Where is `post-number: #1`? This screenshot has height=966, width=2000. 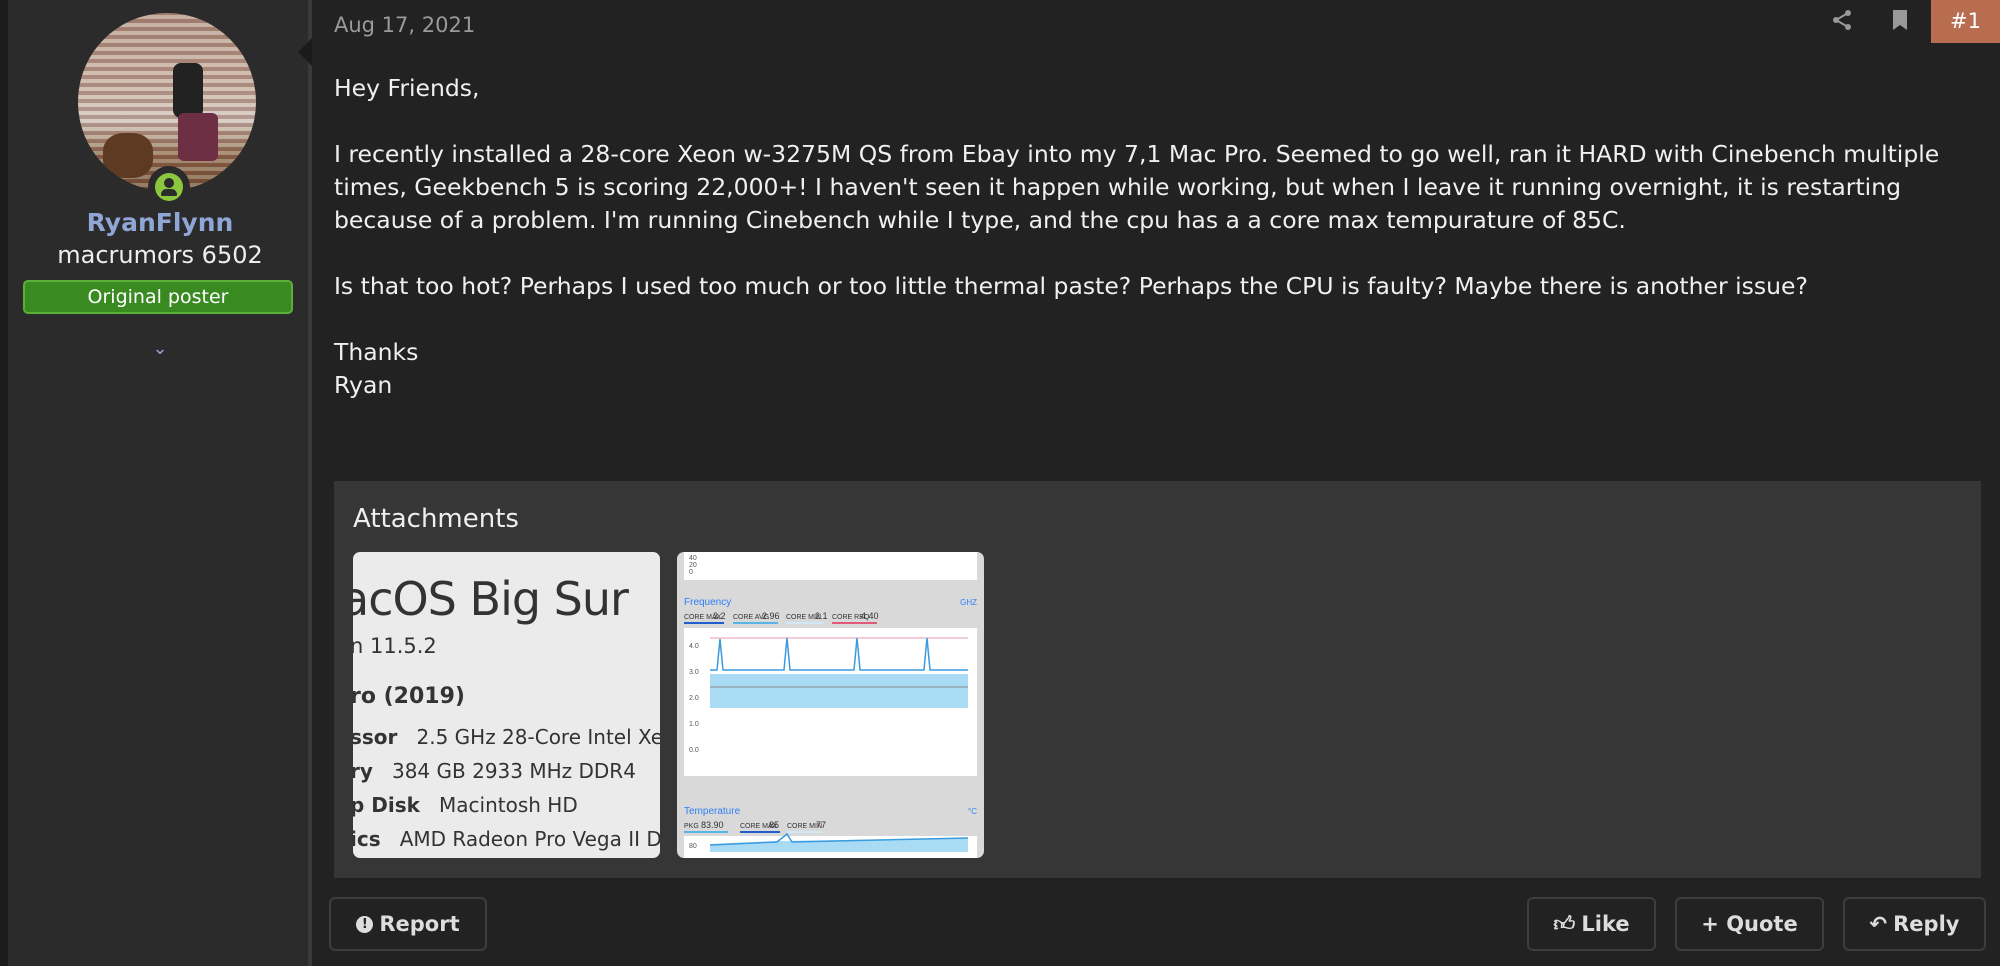 post-number: #1 is located at coordinates (1965, 21).